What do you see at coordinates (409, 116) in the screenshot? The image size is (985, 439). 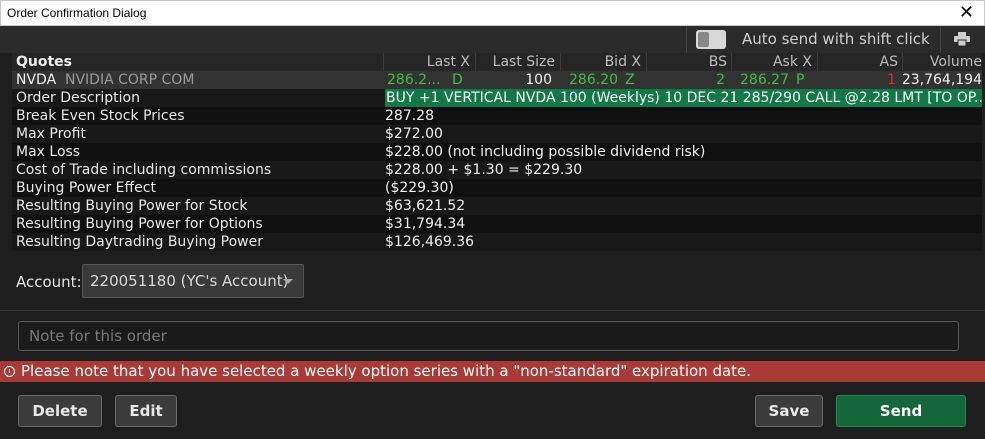 I see `detail-value: 287.28` at bounding box center [409, 116].